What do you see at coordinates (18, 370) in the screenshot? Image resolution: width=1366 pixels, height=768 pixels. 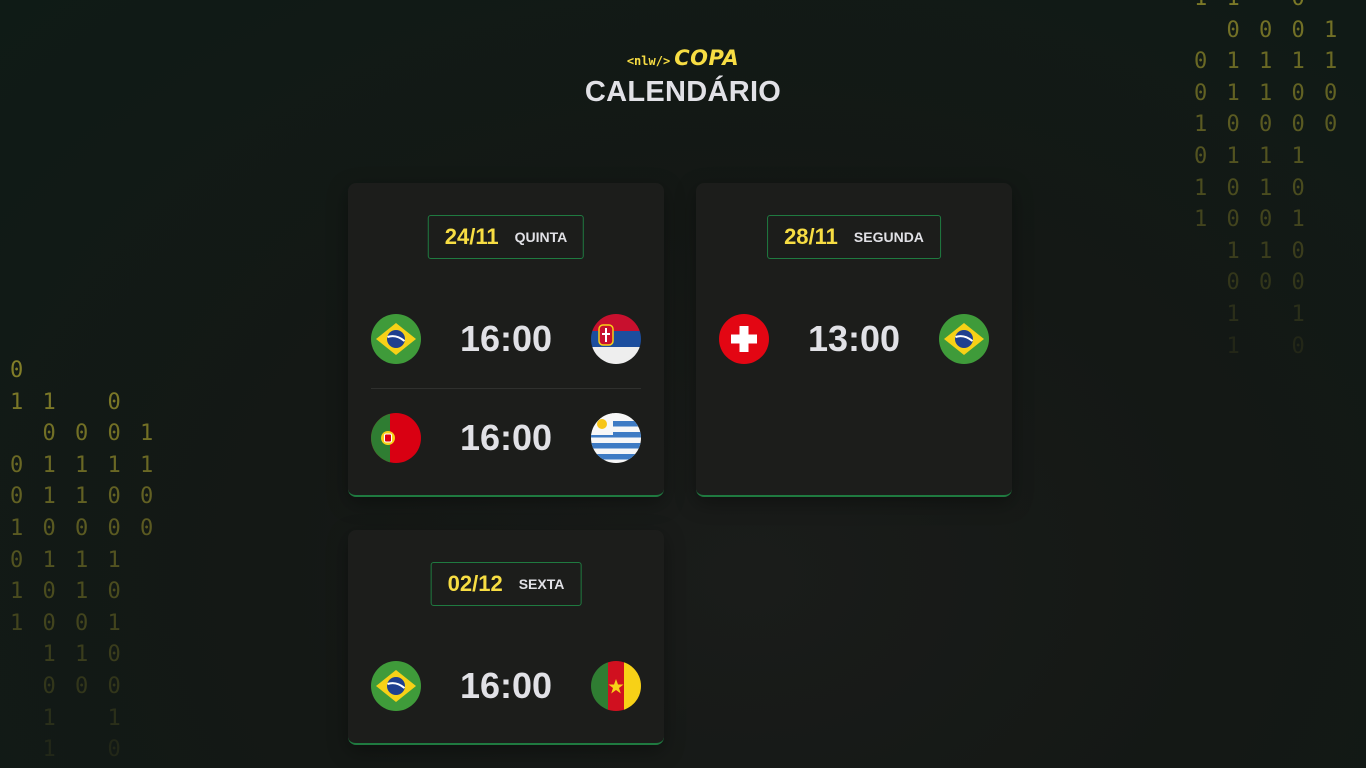 I see `binary-row: 0` at bounding box center [18, 370].